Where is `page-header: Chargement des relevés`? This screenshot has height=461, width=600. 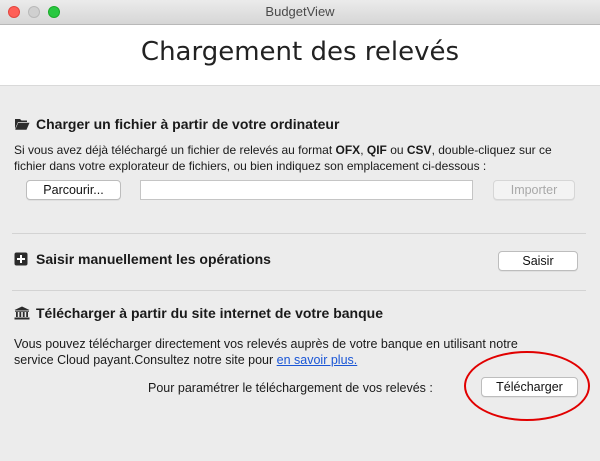
page-header: Chargement des relevés is located at coordinates (300, 55).